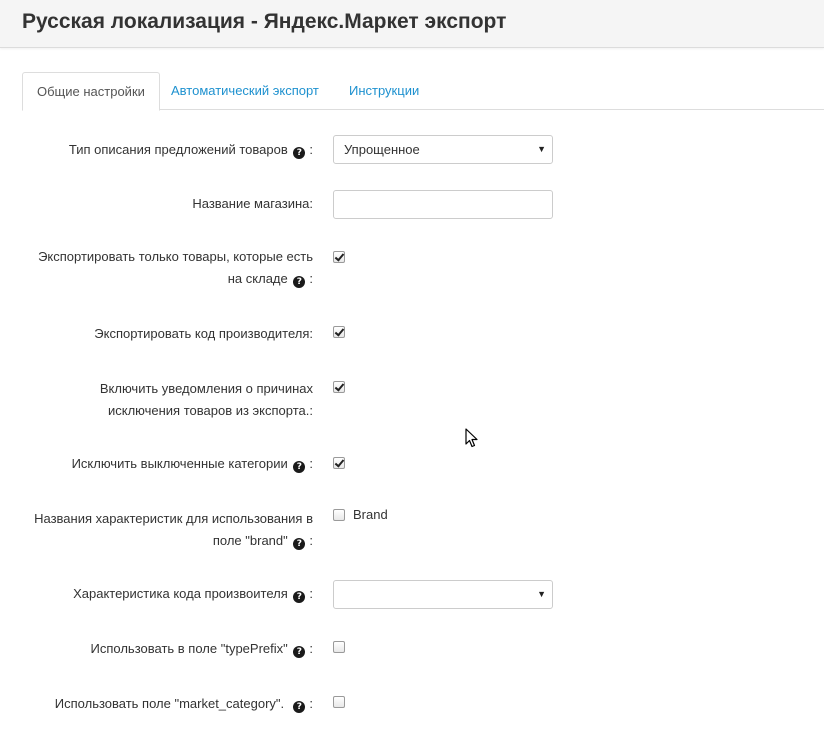 The image size is (824, 733). What do you see at coordinates (193, 594) in the screenshot?
I see `manufacturer-code-attribute-label: Характеристика кода произвоителя ?:` at bounding box center [193, 594].